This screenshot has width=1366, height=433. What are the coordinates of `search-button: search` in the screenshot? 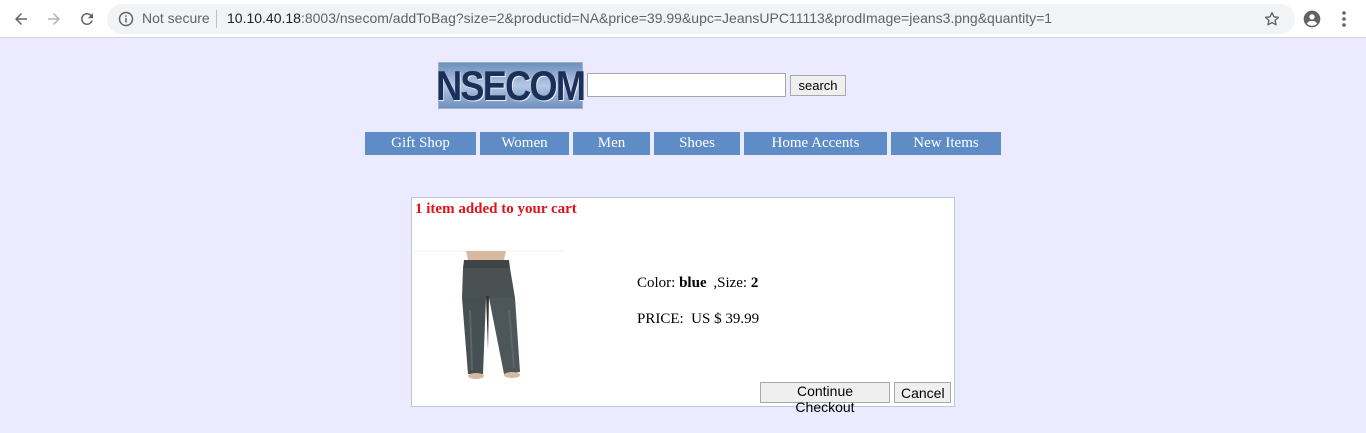 It's located at (818, 85).